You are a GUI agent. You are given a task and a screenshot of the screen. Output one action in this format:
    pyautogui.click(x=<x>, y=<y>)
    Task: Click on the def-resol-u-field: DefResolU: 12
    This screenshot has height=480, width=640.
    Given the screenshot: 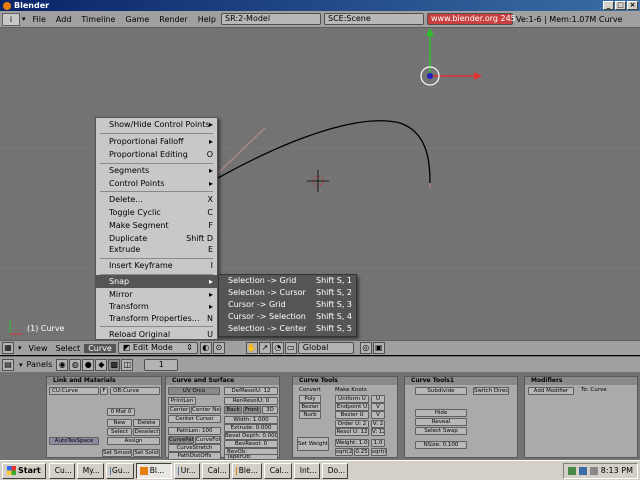 What is the action you would take?
    pyautogui.click(x=251, y=391)
    